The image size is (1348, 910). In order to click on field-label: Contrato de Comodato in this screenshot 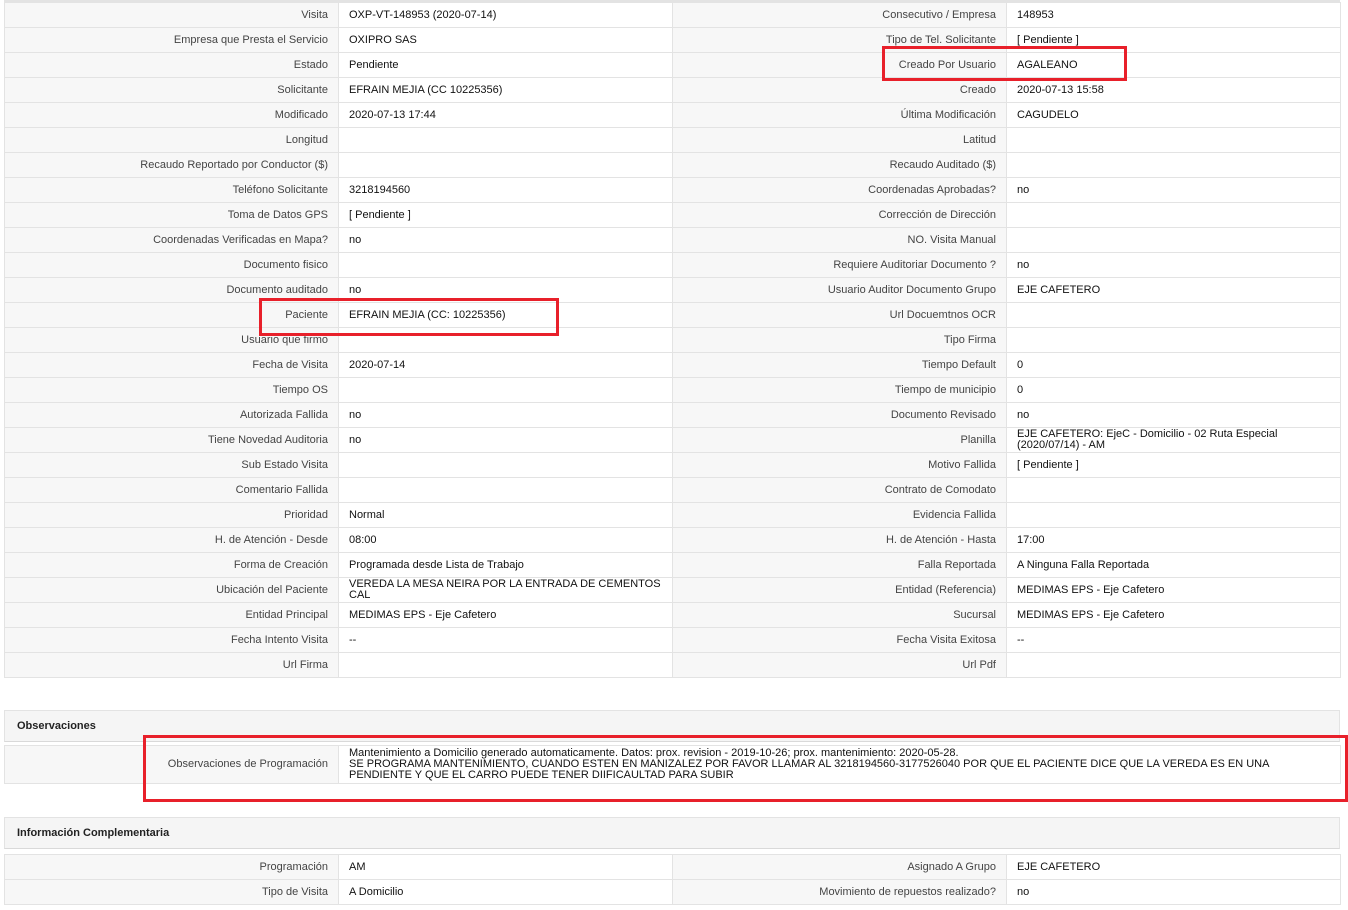, I will do `click(839, 490)`.